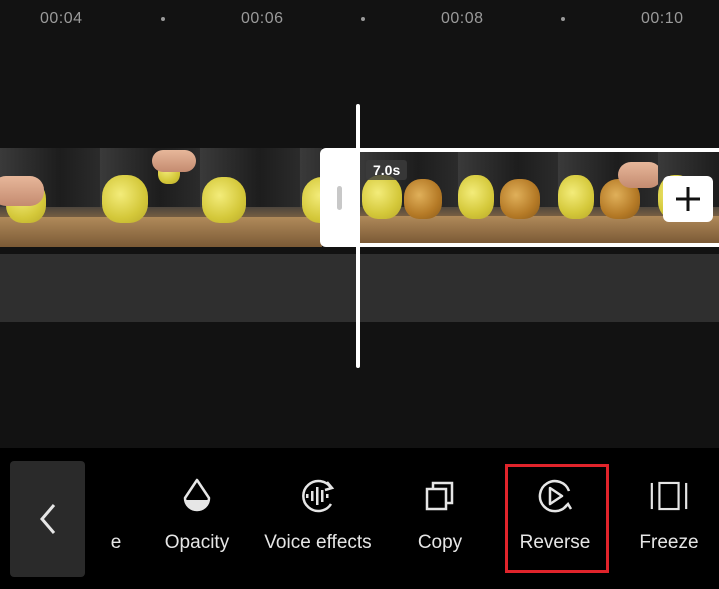  Describe the element at coordinates (318, 542) in the screenshot. I see `voice-effects-label: Voice effects` at that location.